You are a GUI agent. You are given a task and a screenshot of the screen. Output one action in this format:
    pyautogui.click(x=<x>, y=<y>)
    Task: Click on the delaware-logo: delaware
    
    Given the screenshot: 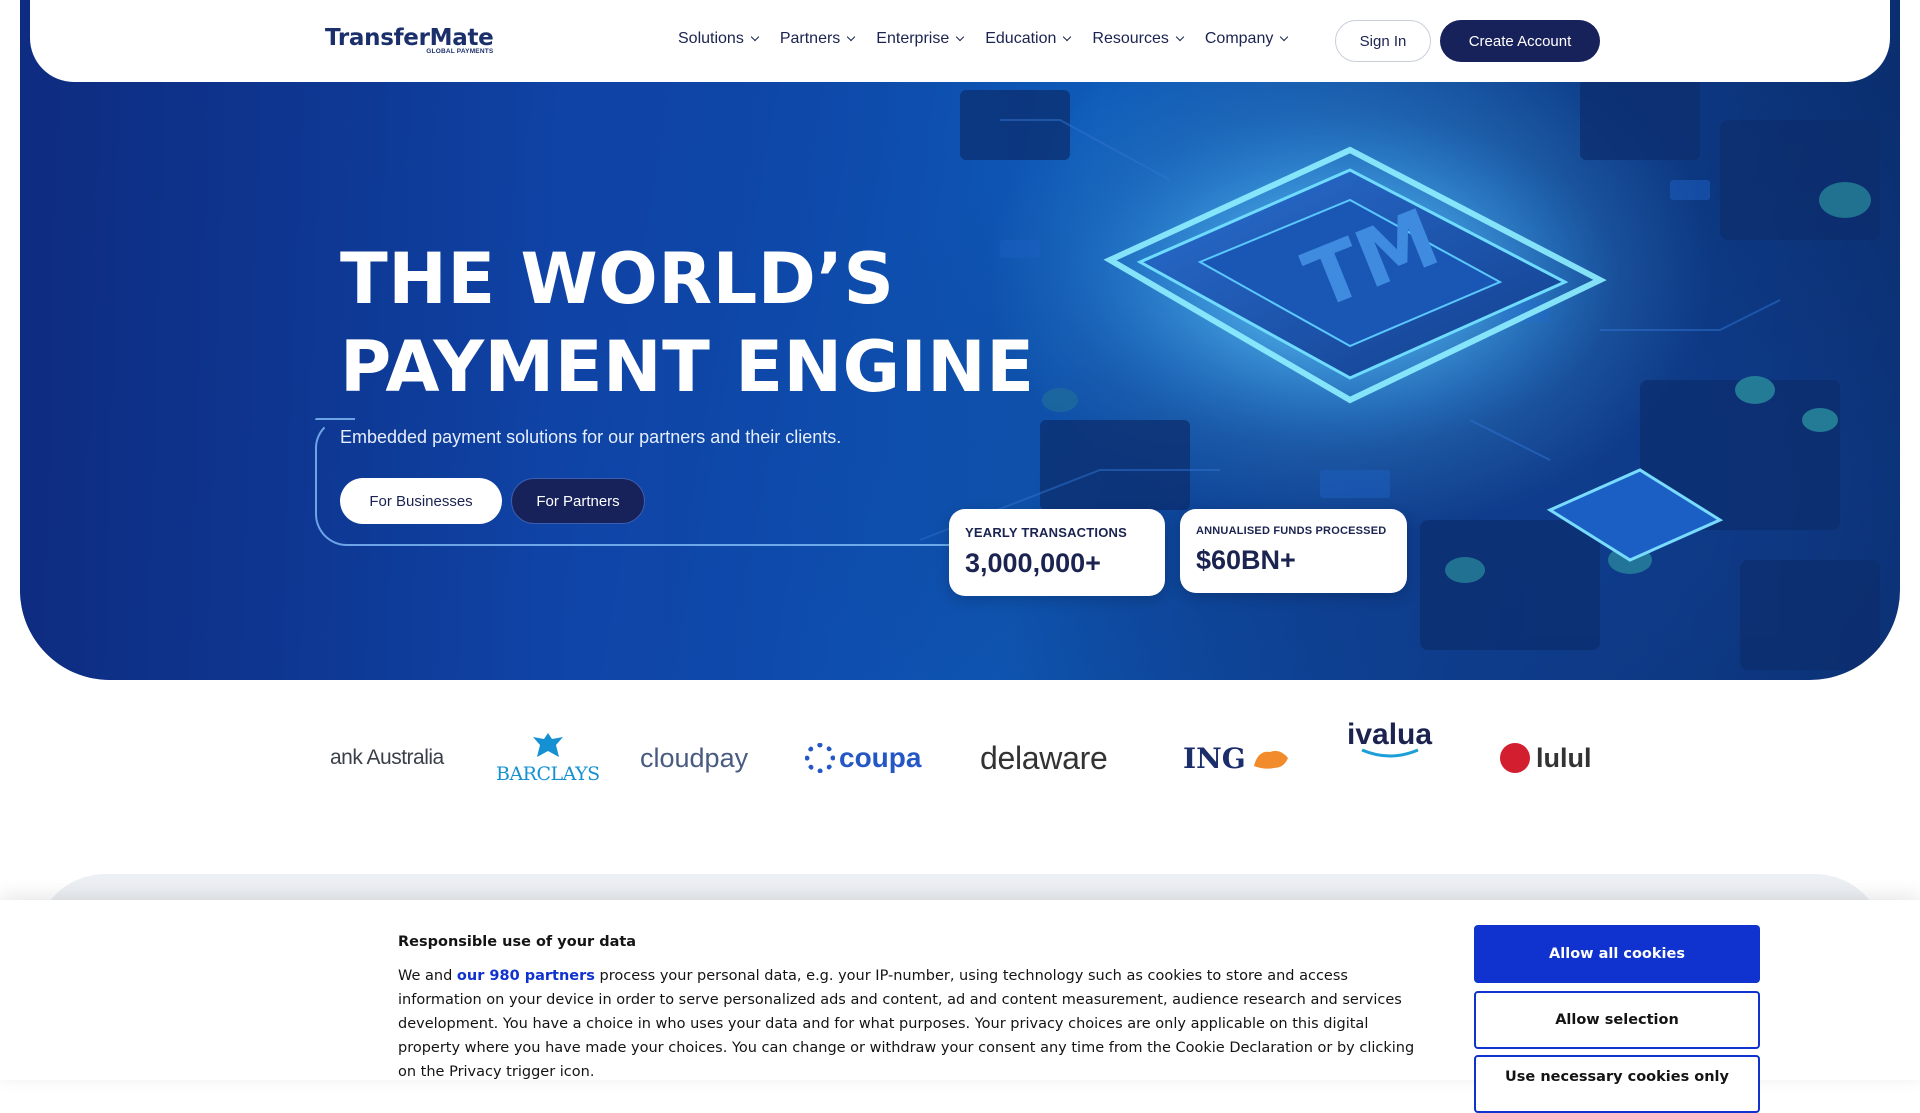 What is the action you would take?
    pyautogui.click(x=1044, y=758)
    